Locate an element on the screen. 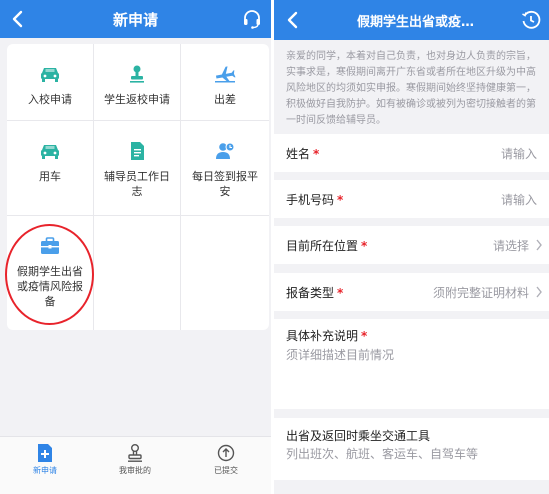 Image resolution: width=549 pixels, height=494 pixels. field-label: 目前所在位置 * is located at coordinates (327, 246).